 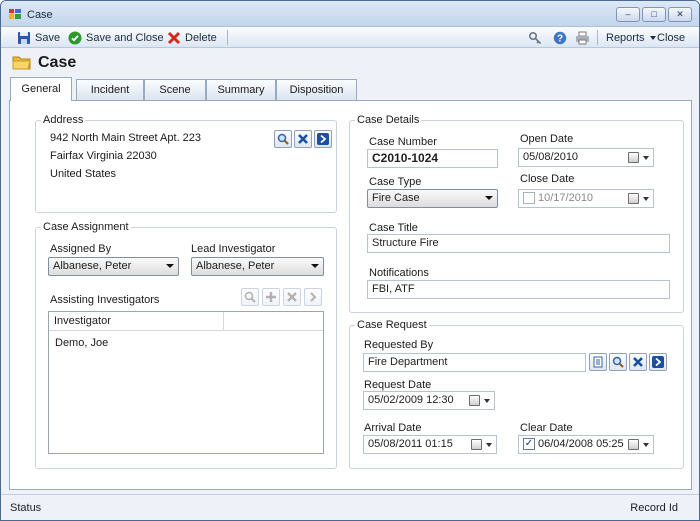 I want to click on request-date-value: 05/02/2009 12:30, so click(x=411, y=400).